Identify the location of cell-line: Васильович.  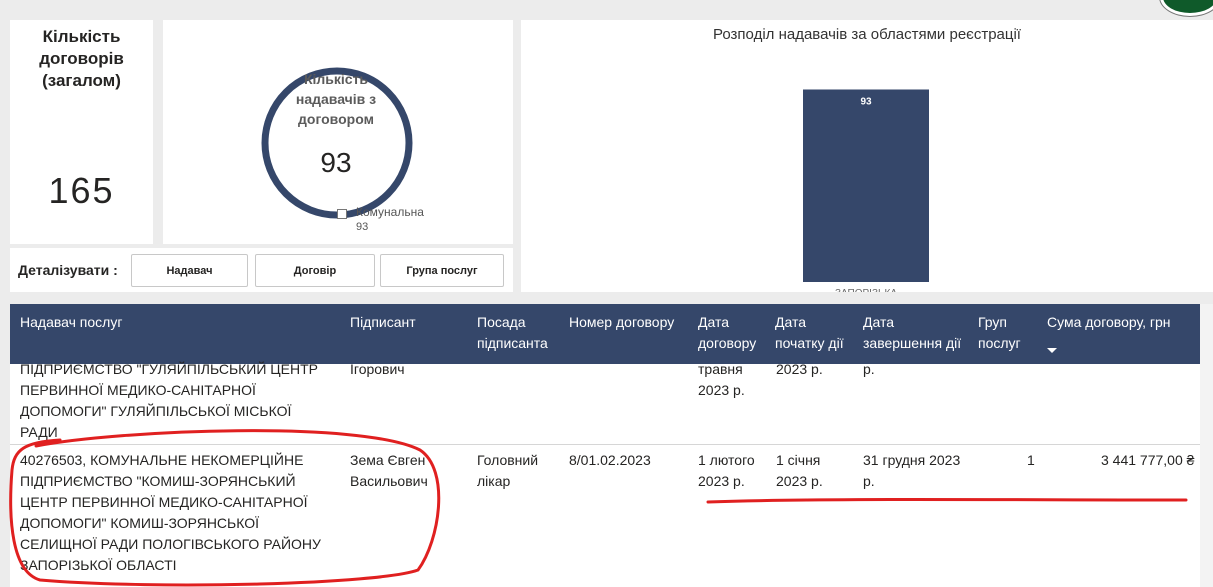
(389, 481).